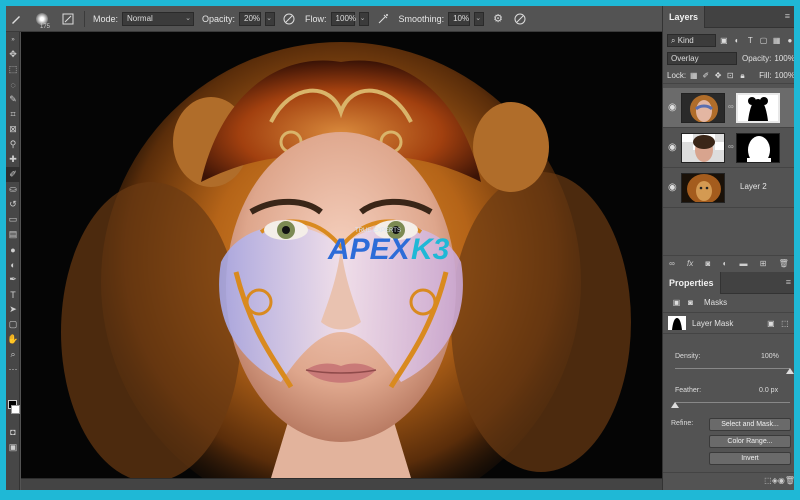 This screenshot has height=500, width=800. I want to click on opacity-dropdown-icon: ⌄, so click(270, 18).